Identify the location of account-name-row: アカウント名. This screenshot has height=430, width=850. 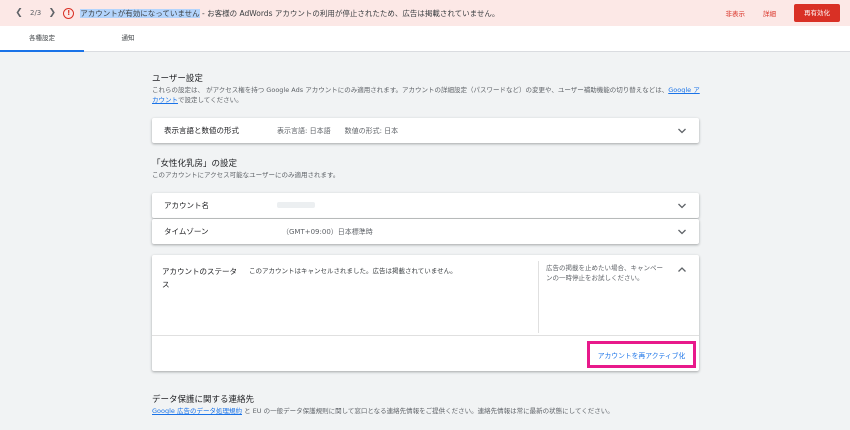
(425, 205).